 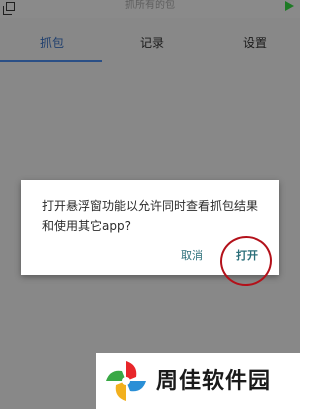 I want to click on tab-bar: 抓包 记录 设置, so click(x=150, y=44).